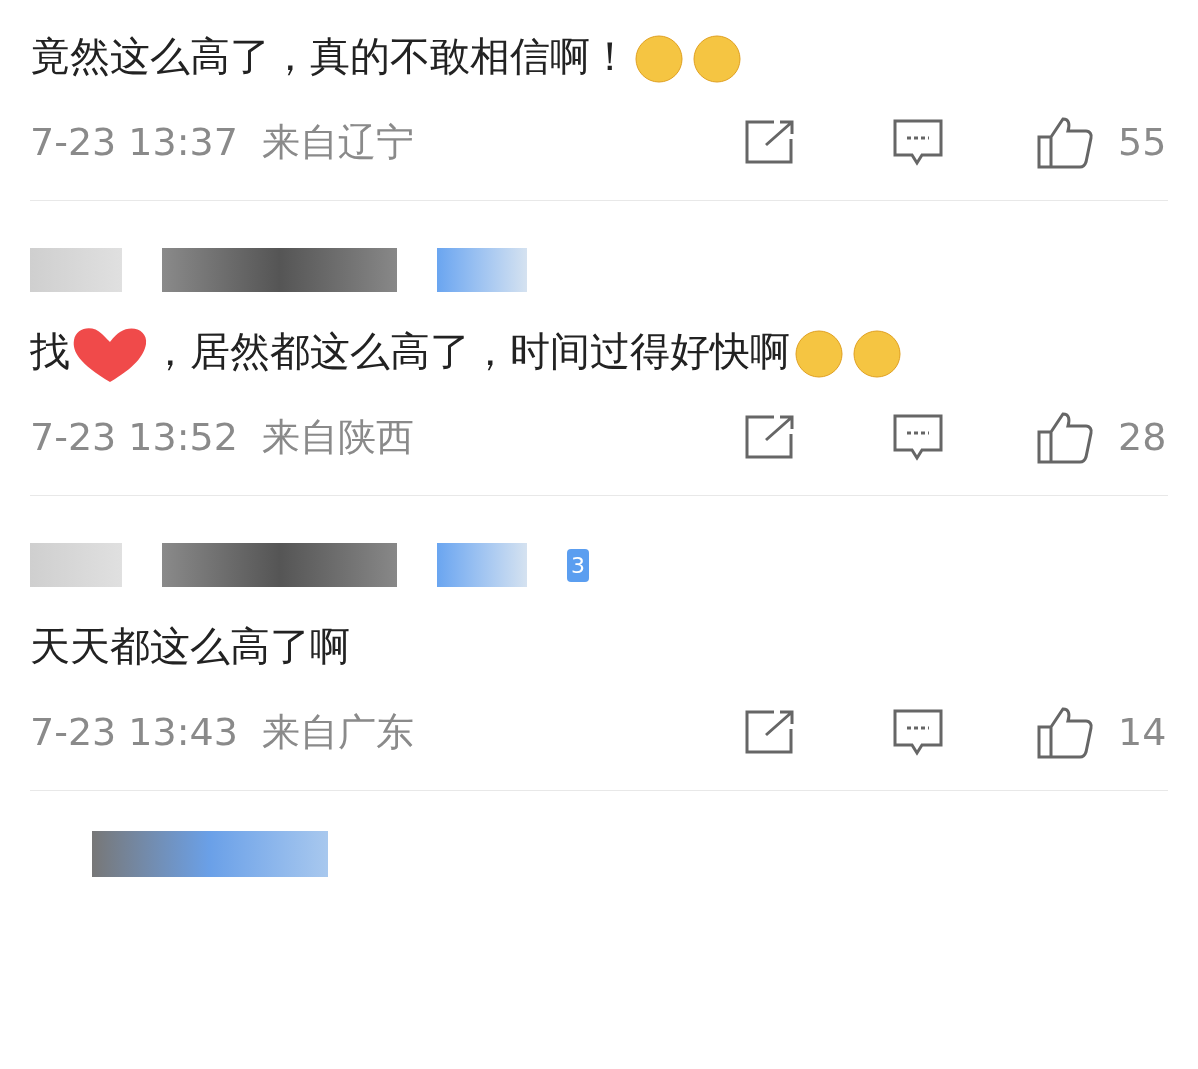  I want to click on comment-time: 7-23 13:43, so click(134, 732).